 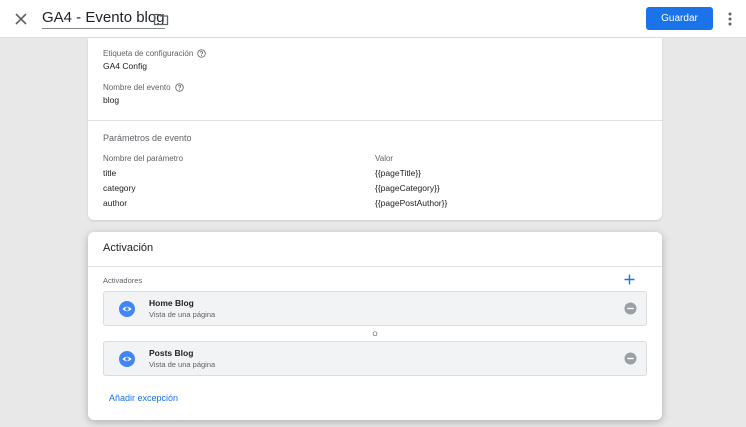 What do you see at coordinates (143, 398) in the screenshot?
I see `add-exception-link: Añadir excepción` at bounding box center [143, 398].